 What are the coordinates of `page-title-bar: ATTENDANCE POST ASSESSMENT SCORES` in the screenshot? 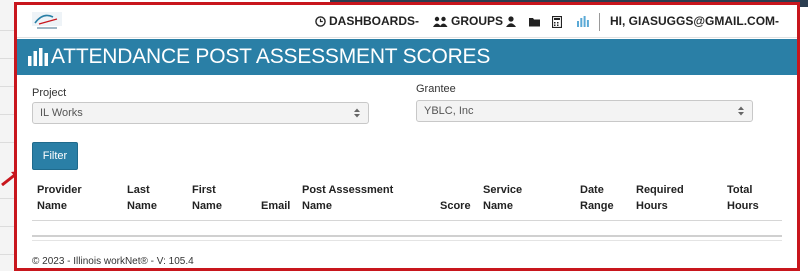 It's located at (407, 57).